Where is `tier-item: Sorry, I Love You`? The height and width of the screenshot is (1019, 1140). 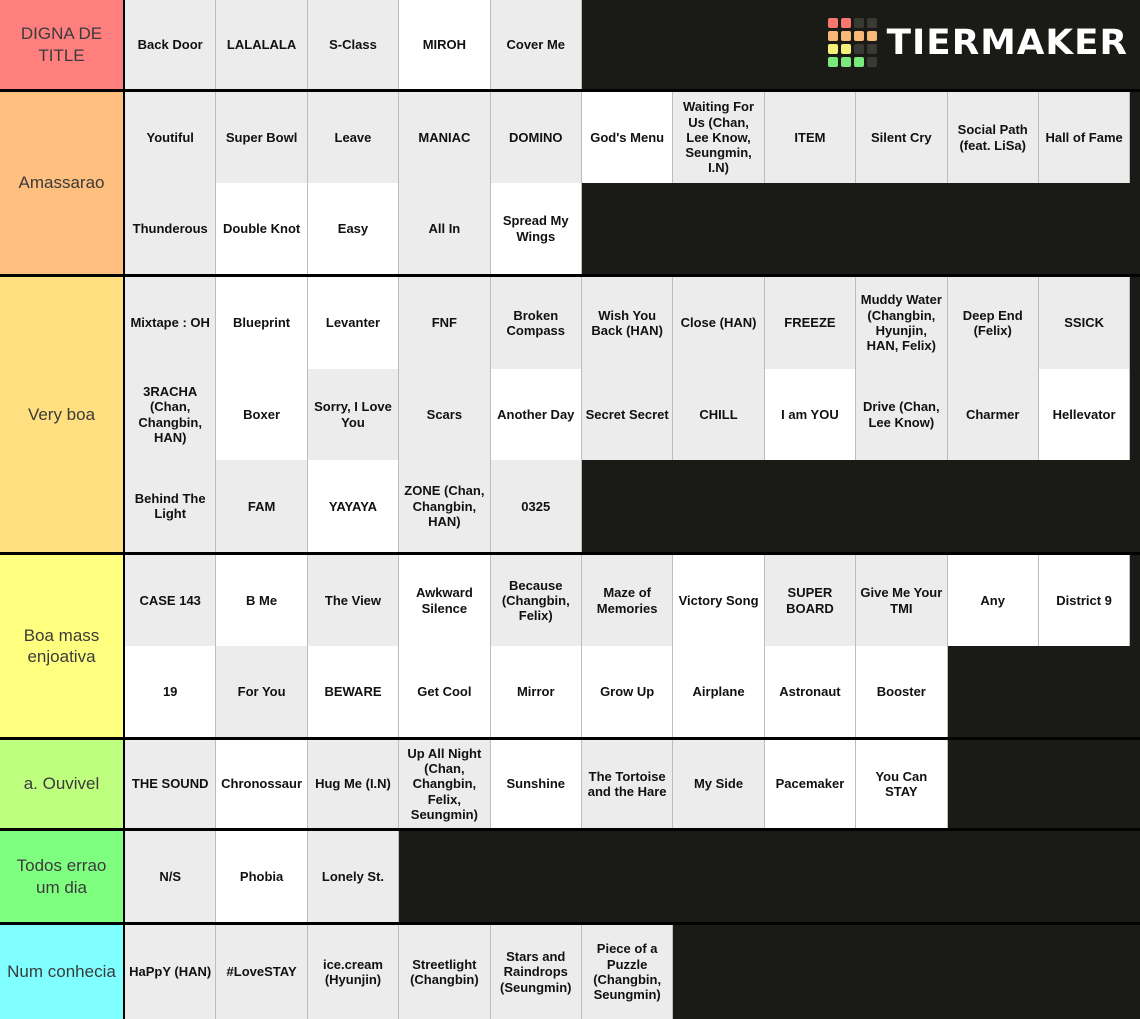 tier-item: Sorry, I Love You is located at coordinates (353, 414).